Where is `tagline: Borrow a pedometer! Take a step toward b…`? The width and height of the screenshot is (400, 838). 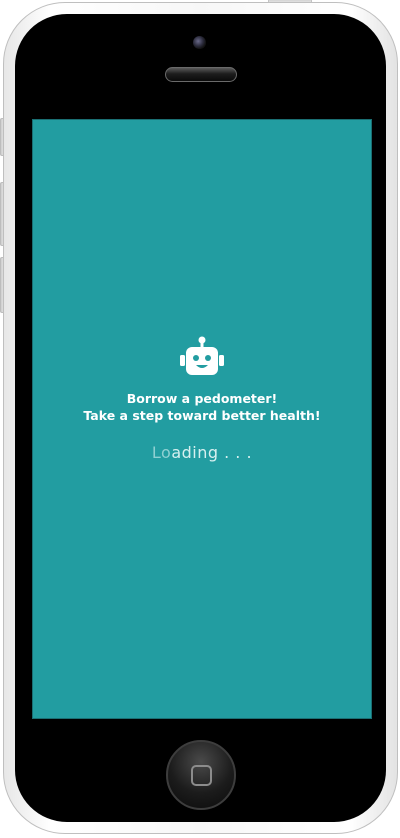 tagline: Borrow a pedometer! Take a step toward b… is located at coordinates (202, 407).